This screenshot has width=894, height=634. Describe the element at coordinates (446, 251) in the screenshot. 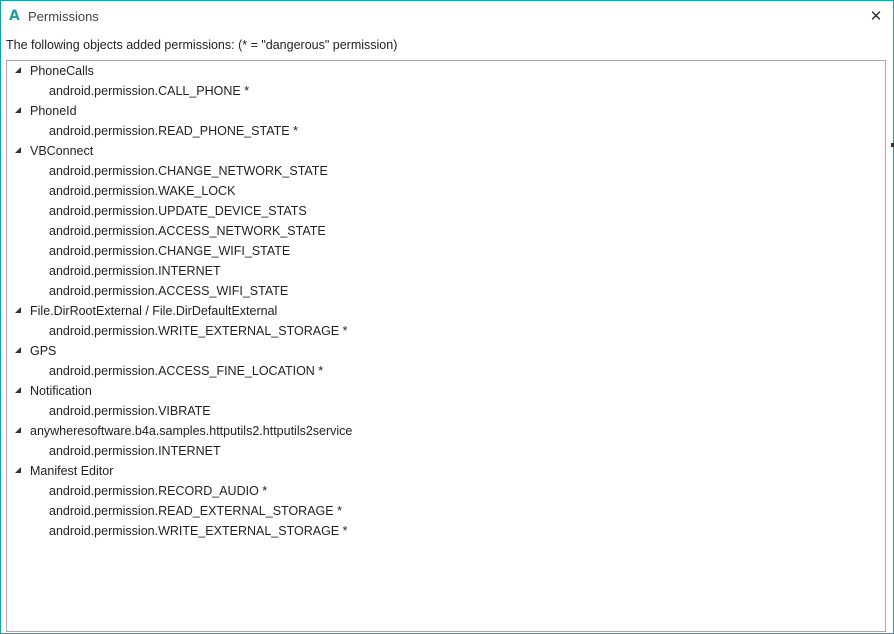

I see `permission-item: android.permission.CHANGE_WIFI_STATE` at that location.